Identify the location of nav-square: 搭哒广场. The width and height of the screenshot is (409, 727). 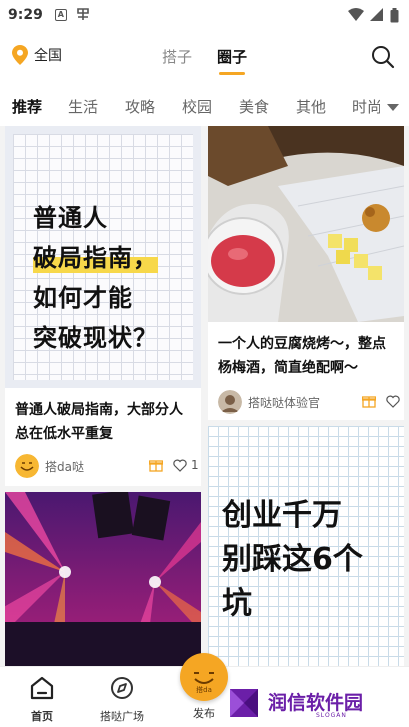
(122, 699).